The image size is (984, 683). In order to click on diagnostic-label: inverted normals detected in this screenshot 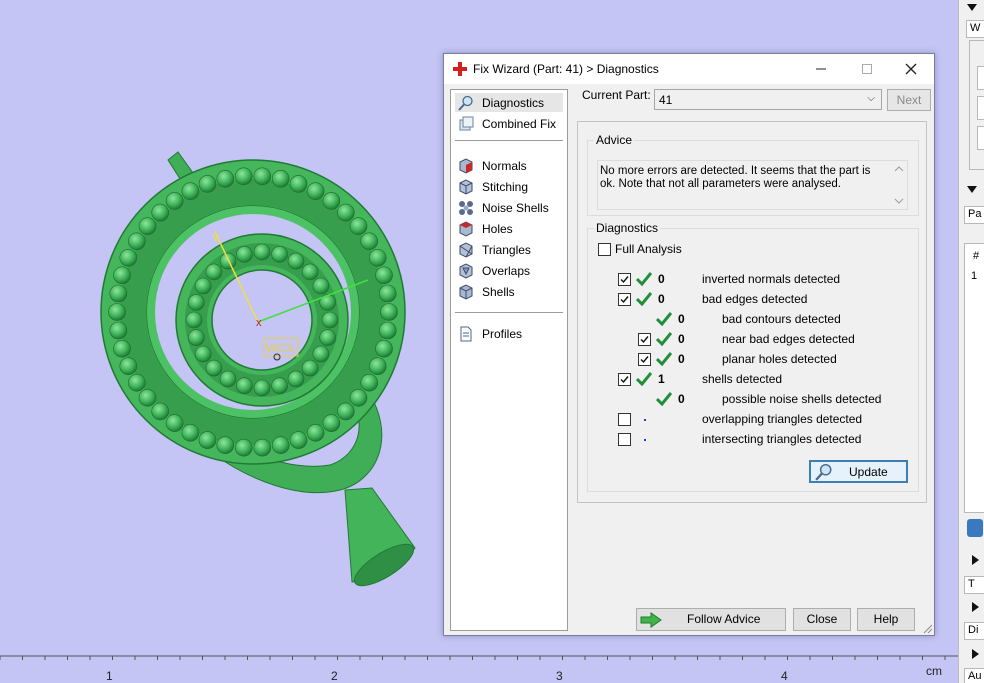, I will do `click(771, 279)`.